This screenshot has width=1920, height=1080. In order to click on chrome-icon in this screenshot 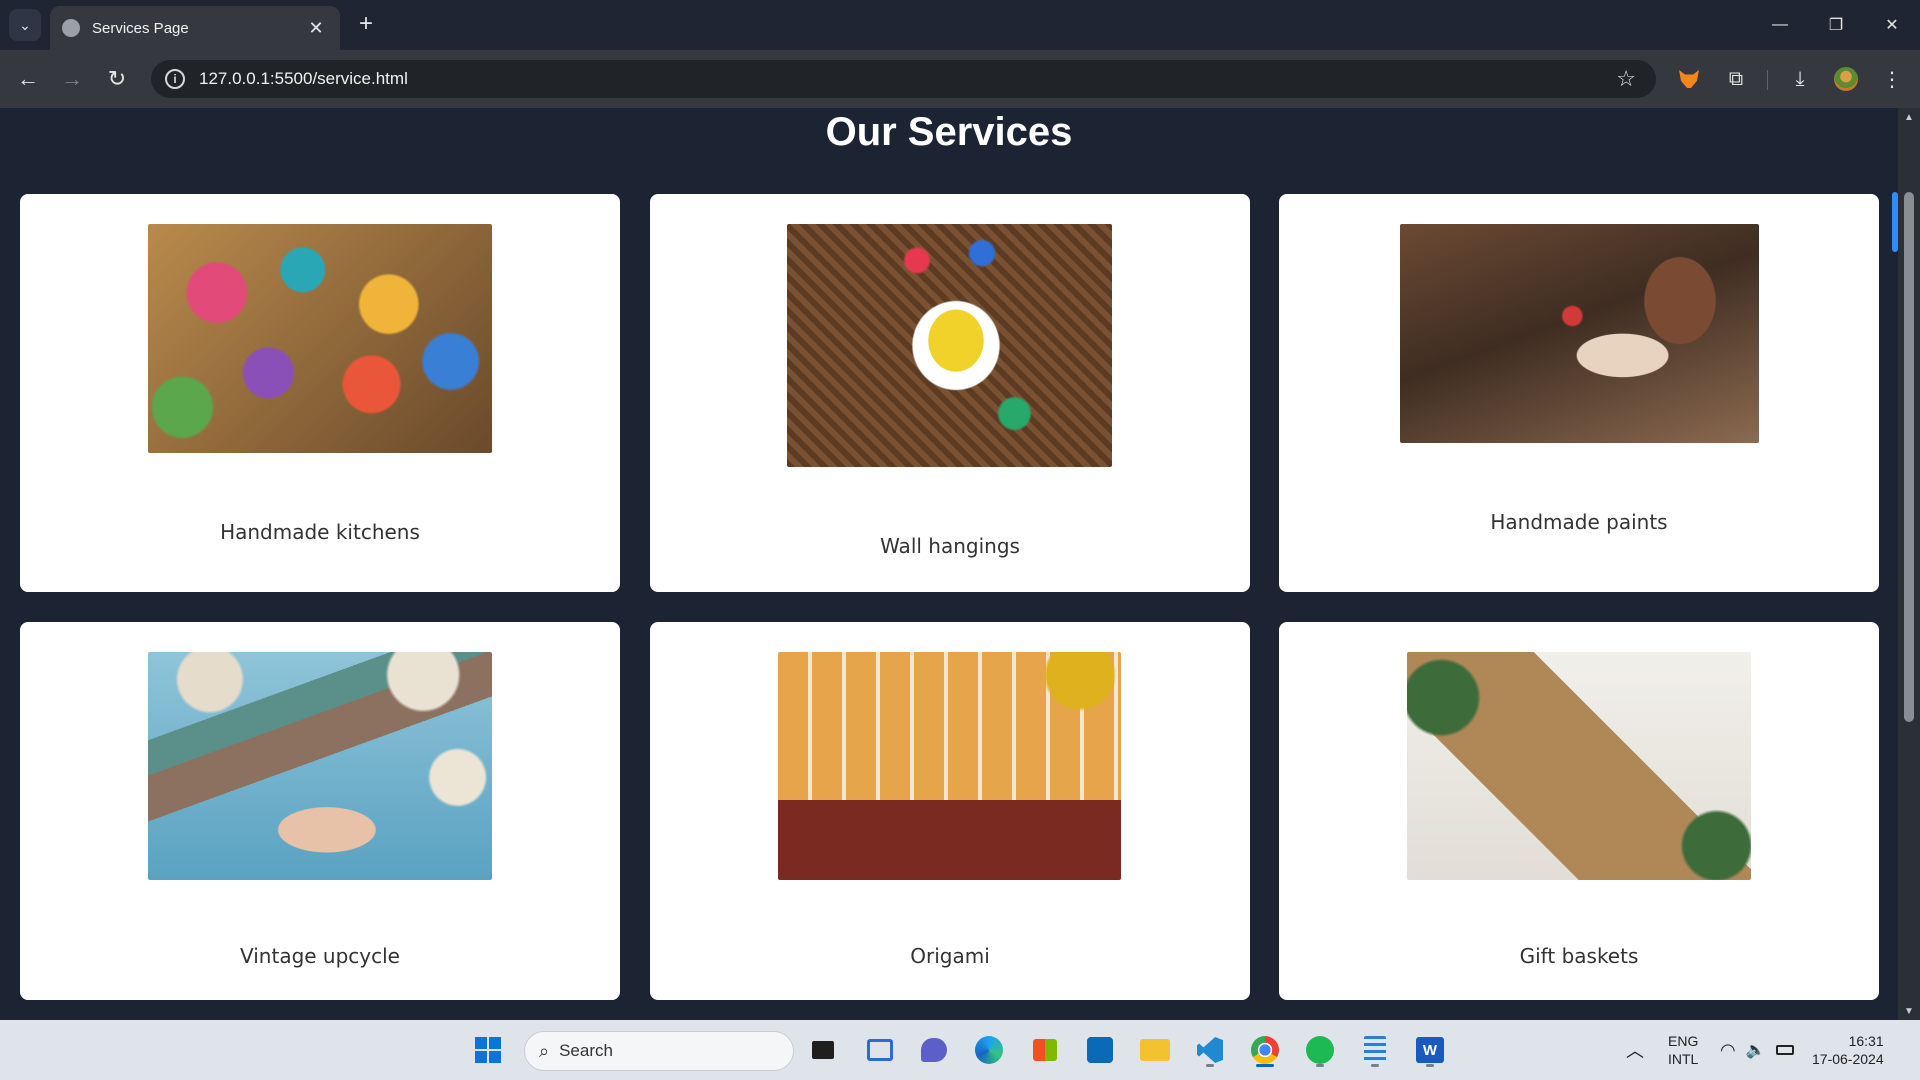, I will do `click(1265, 1050)`.